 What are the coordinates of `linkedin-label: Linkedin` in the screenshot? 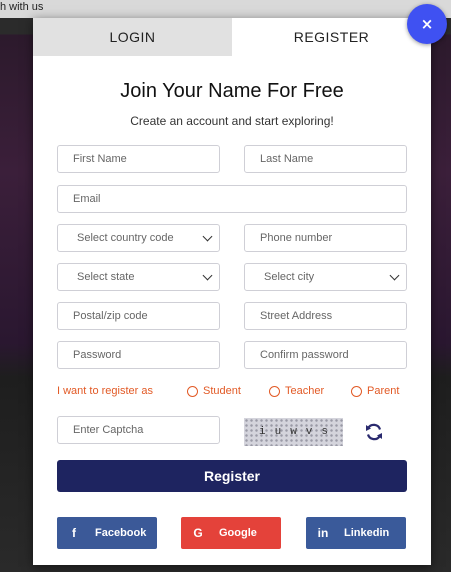 It's located at (367, 533).